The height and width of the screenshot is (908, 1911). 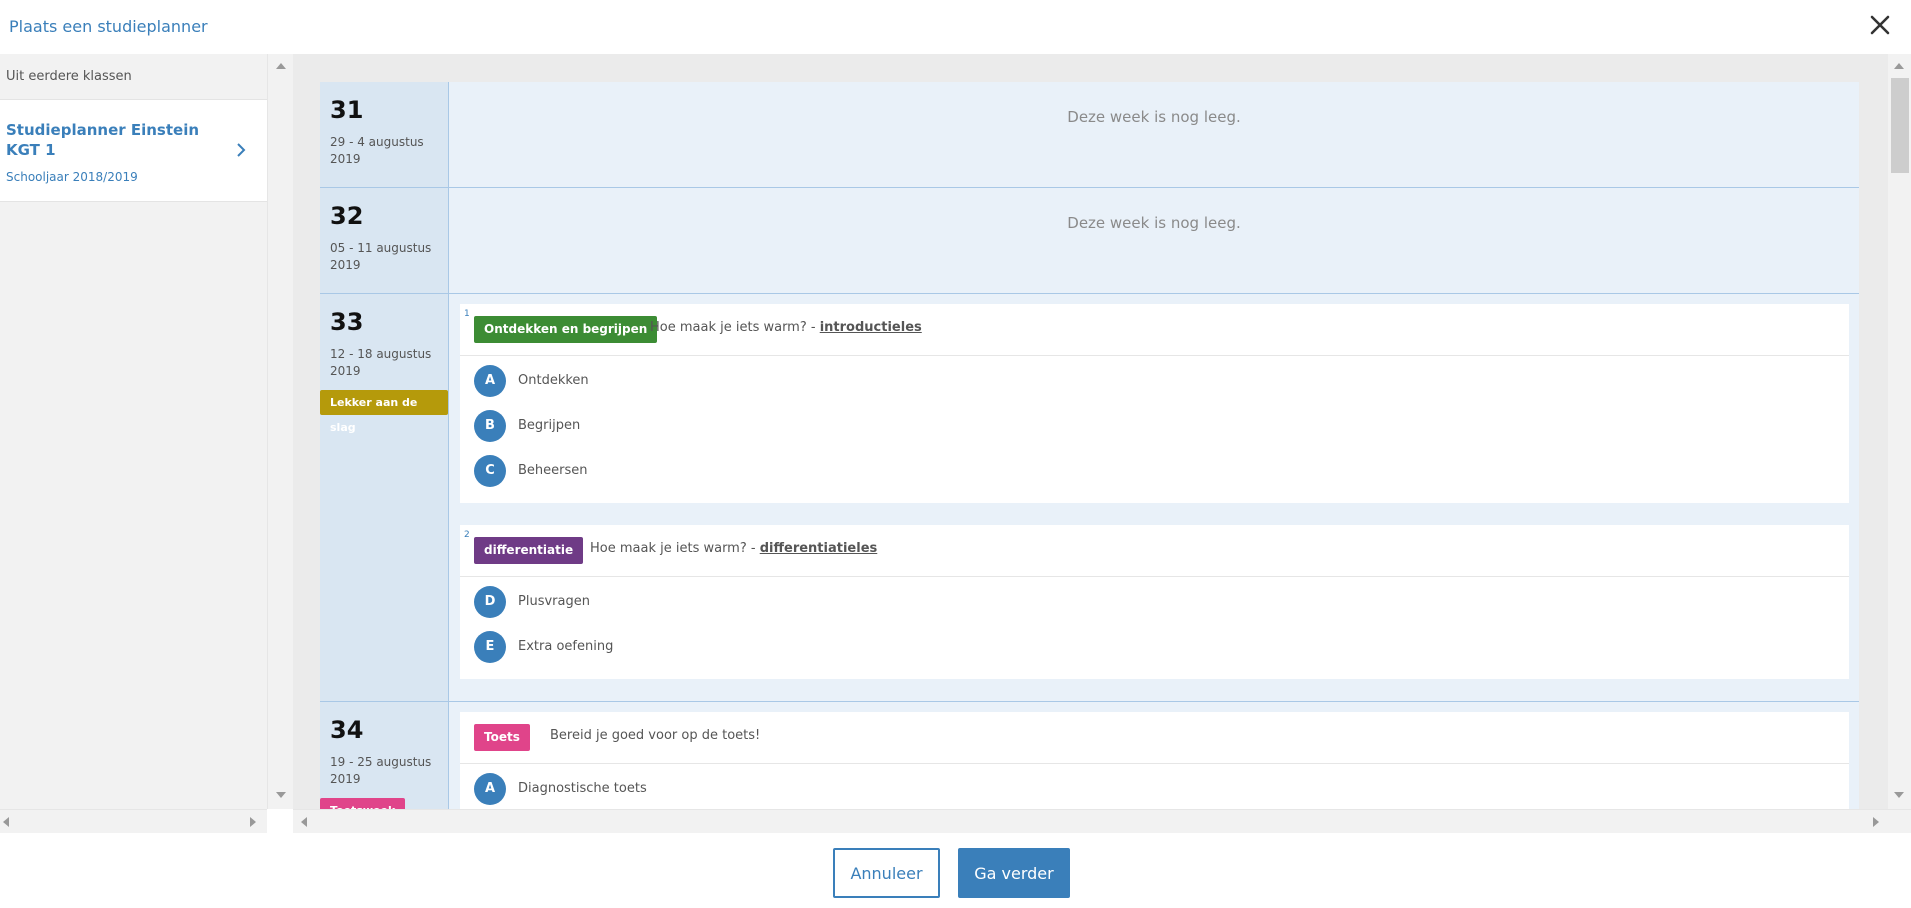 What do you see at coordinates (490, 647) in the screenshot?
I see `step-letter: E` at bounding box center [490, 647].